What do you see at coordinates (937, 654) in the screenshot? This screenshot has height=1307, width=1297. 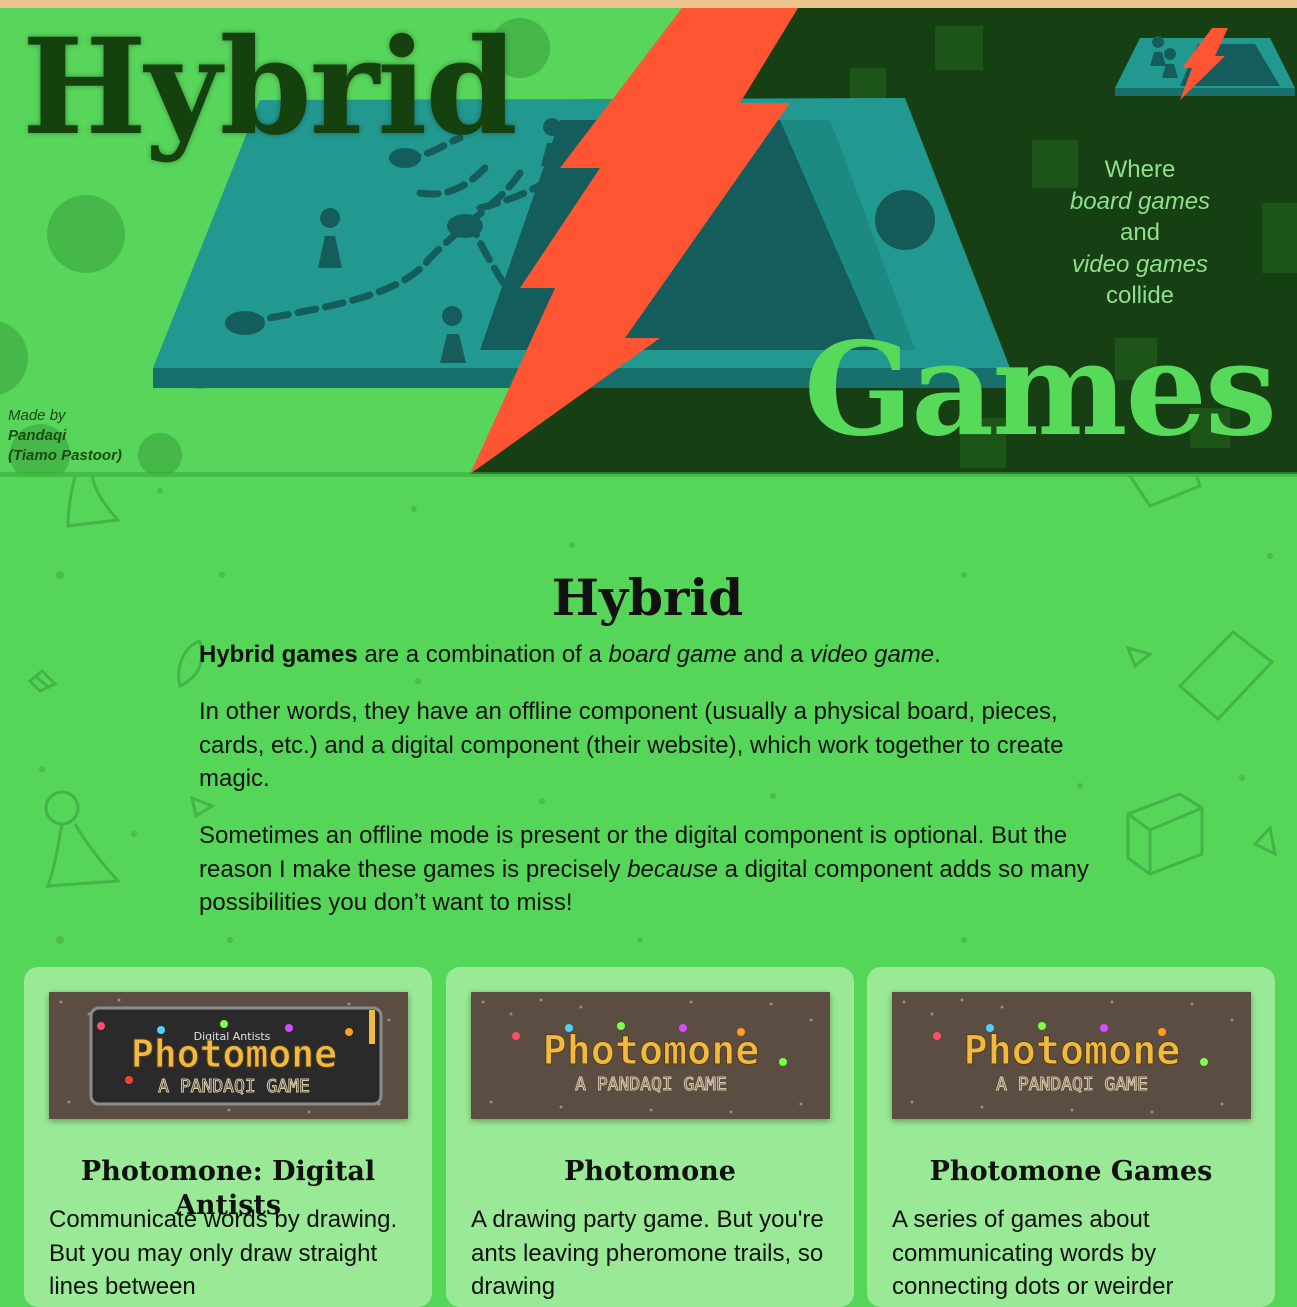 I see `text-run: .` at bounding box center [937, 654].